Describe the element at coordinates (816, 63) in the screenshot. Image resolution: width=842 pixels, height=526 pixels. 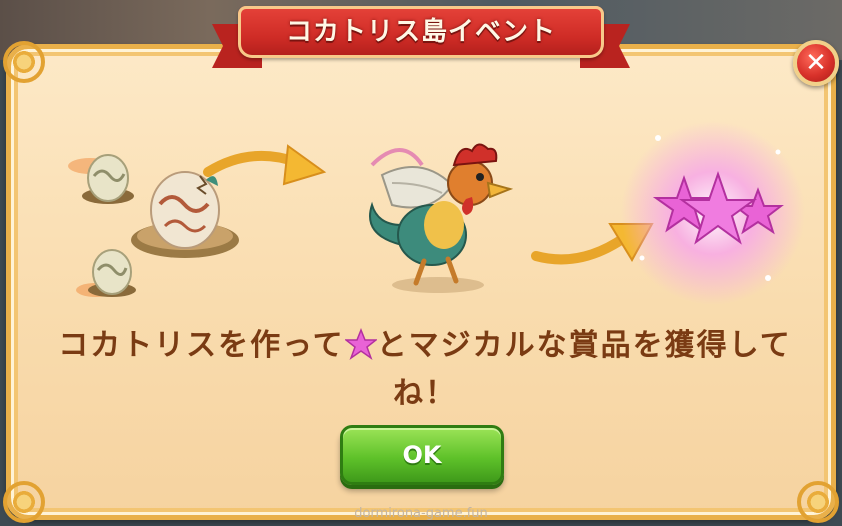
I see `close-button: ✕` at that location.